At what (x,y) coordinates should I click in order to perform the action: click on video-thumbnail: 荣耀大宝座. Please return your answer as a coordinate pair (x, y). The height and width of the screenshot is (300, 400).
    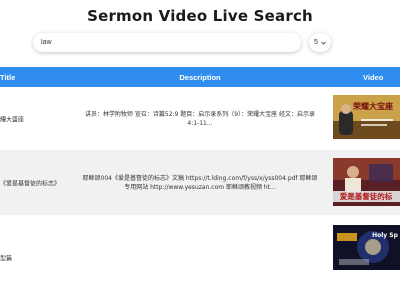
    Looking at the image, I should click on (366, 117).